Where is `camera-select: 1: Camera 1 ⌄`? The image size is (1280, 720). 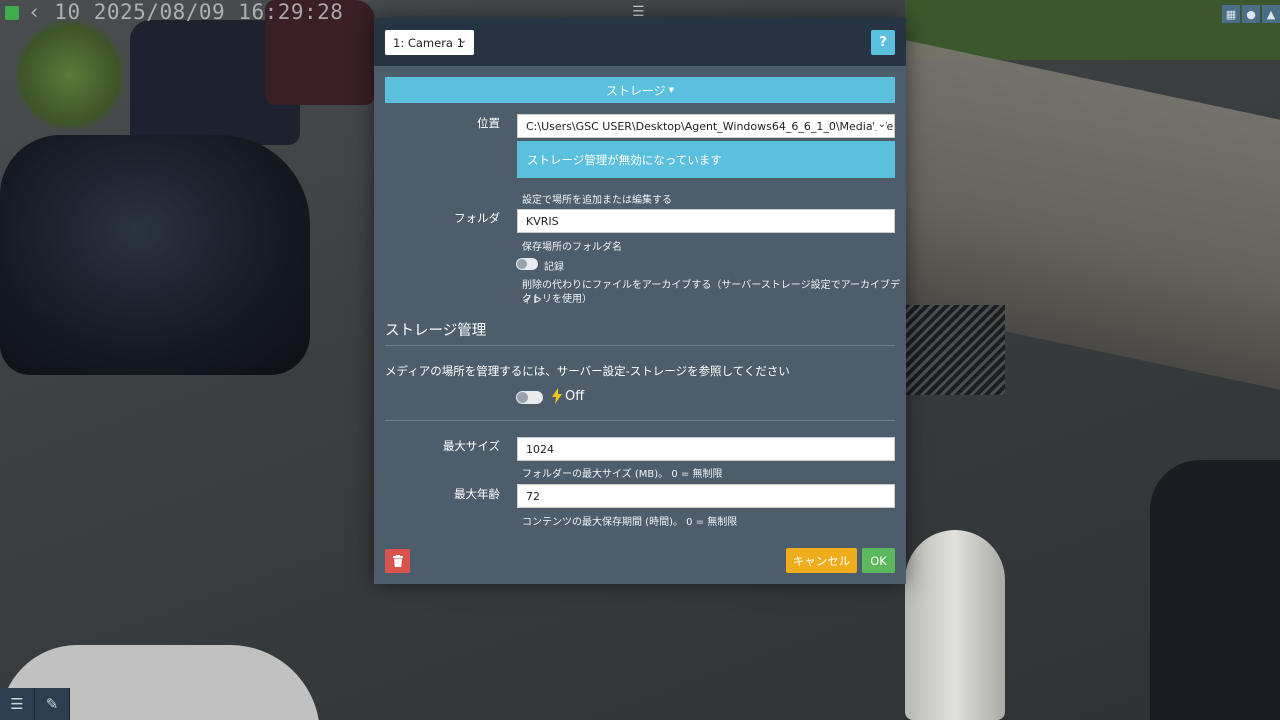 camera-select: 1: Camera 1 ⌄ is located at coordinates (429, 42).